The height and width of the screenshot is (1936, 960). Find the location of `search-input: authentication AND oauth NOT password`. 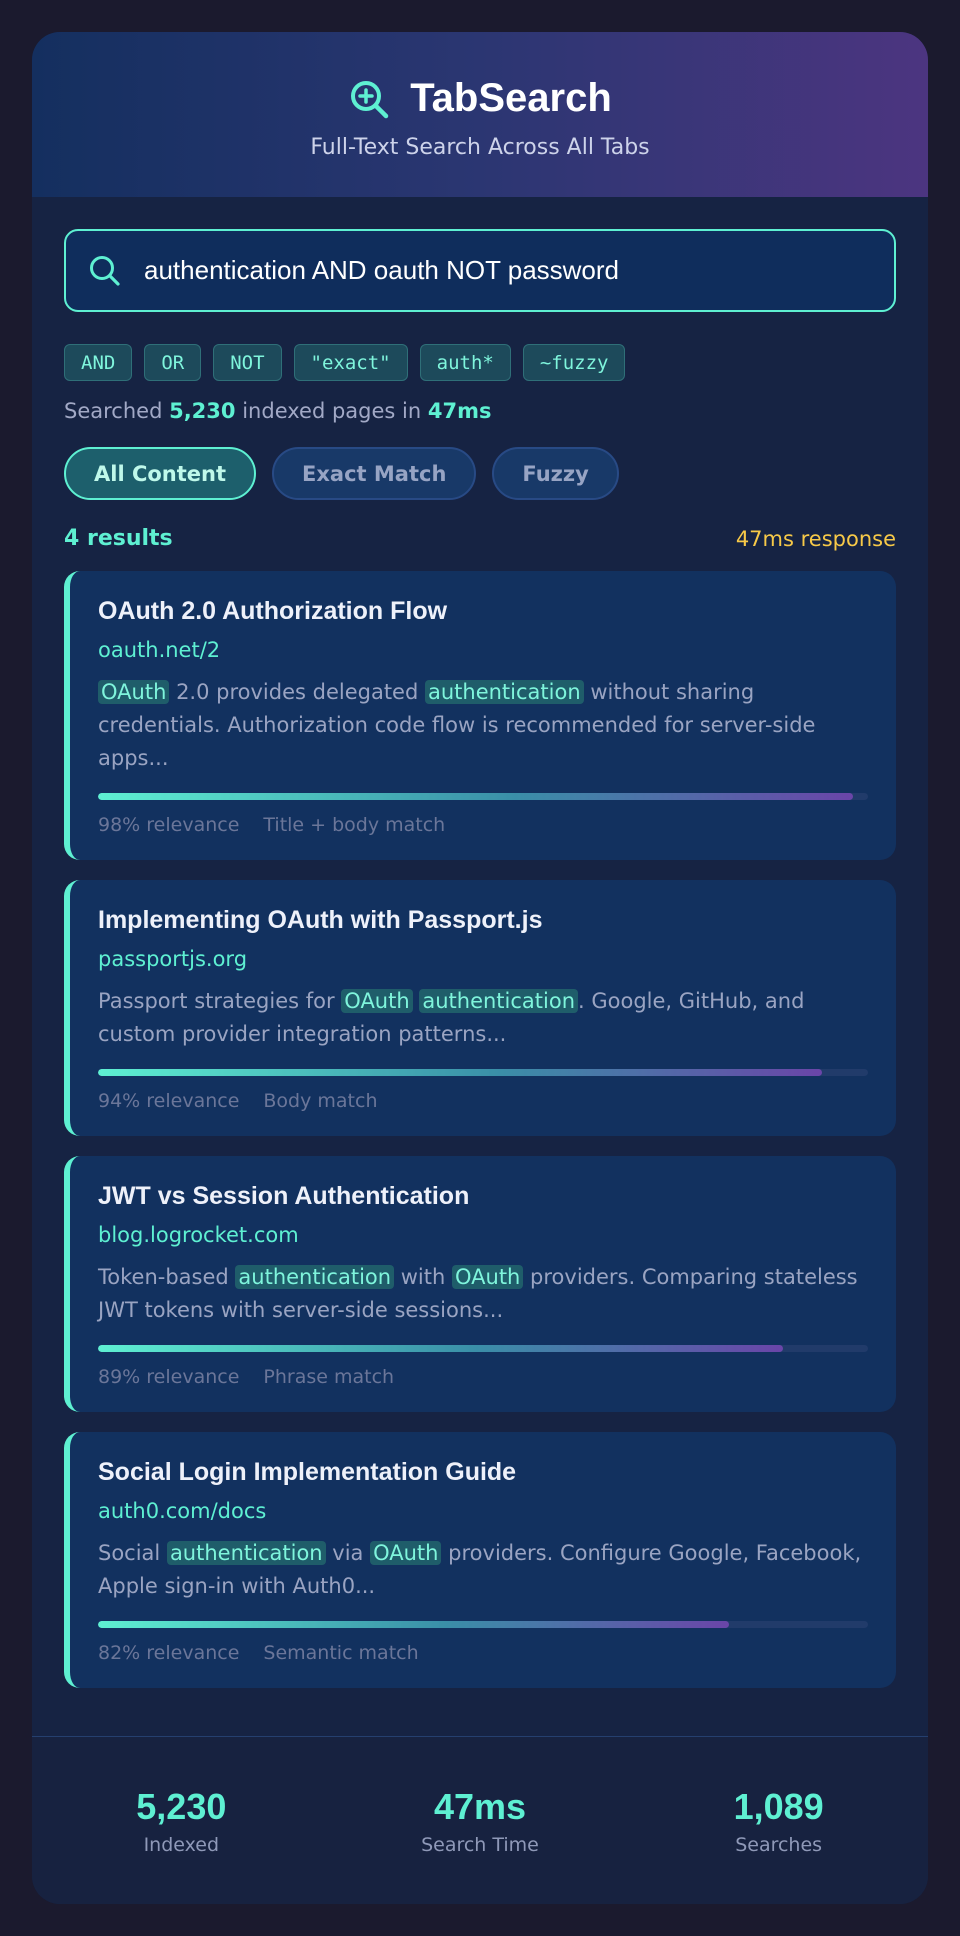

search-input: authentication AND oauth NOT password is located at coordinates (480, 270).